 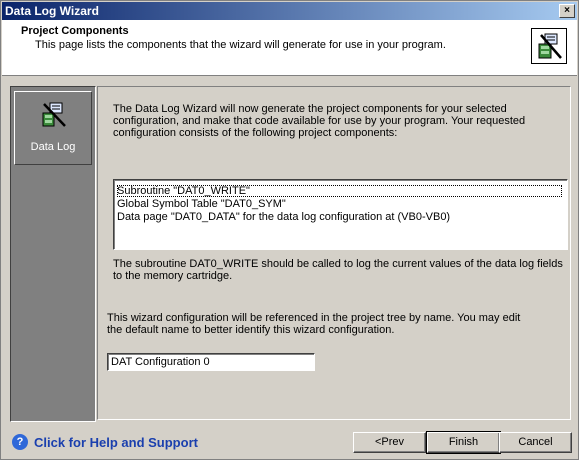 What do you see at coordinates (52, 11) in the screenshot?
I see `window-title: Data Log Wizard` at bounding box center [52, 11].